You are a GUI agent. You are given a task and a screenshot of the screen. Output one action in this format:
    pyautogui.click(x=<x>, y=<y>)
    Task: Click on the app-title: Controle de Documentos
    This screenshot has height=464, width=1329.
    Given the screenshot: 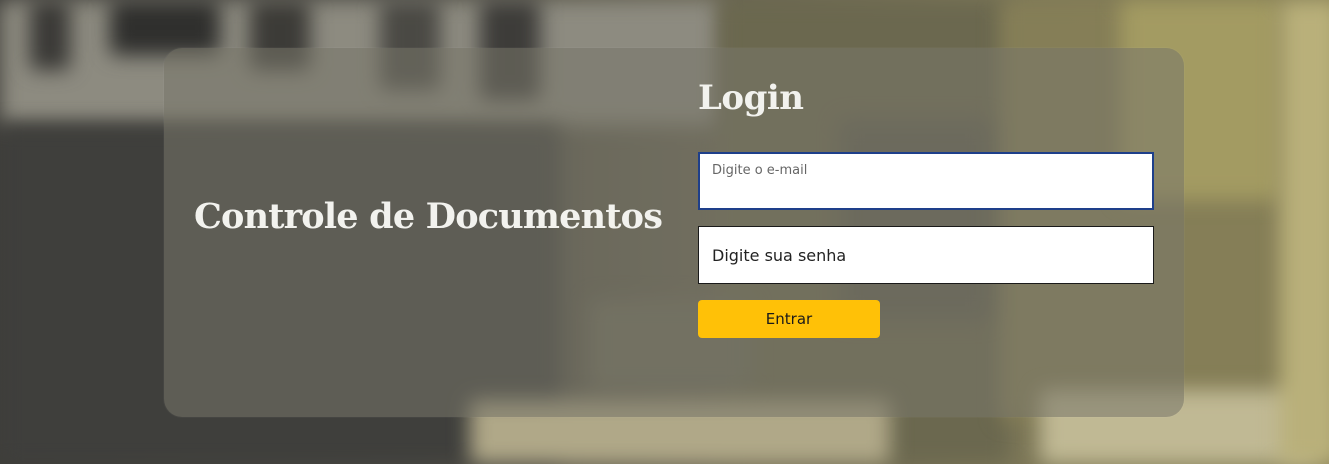 What is the action you would take?
    pyautogui.click(x=428, y=216)
    